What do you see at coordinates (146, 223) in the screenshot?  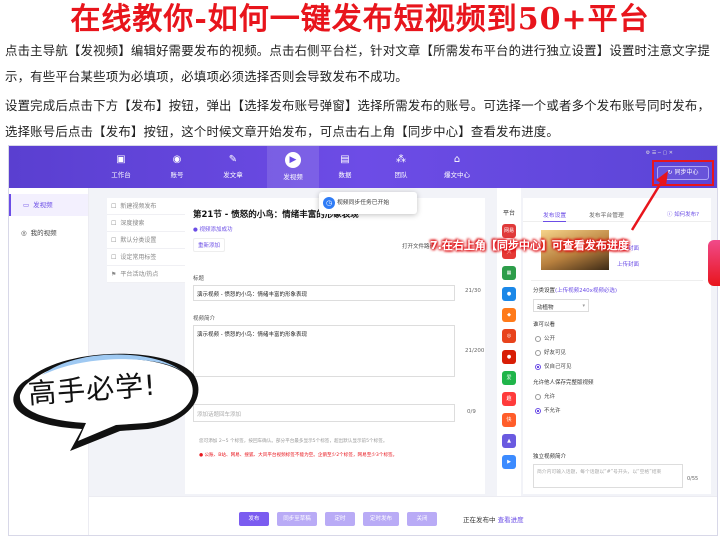 I see `settings-item-deep-search: ☐ 深度搜索` at bounding box center [146, 223].